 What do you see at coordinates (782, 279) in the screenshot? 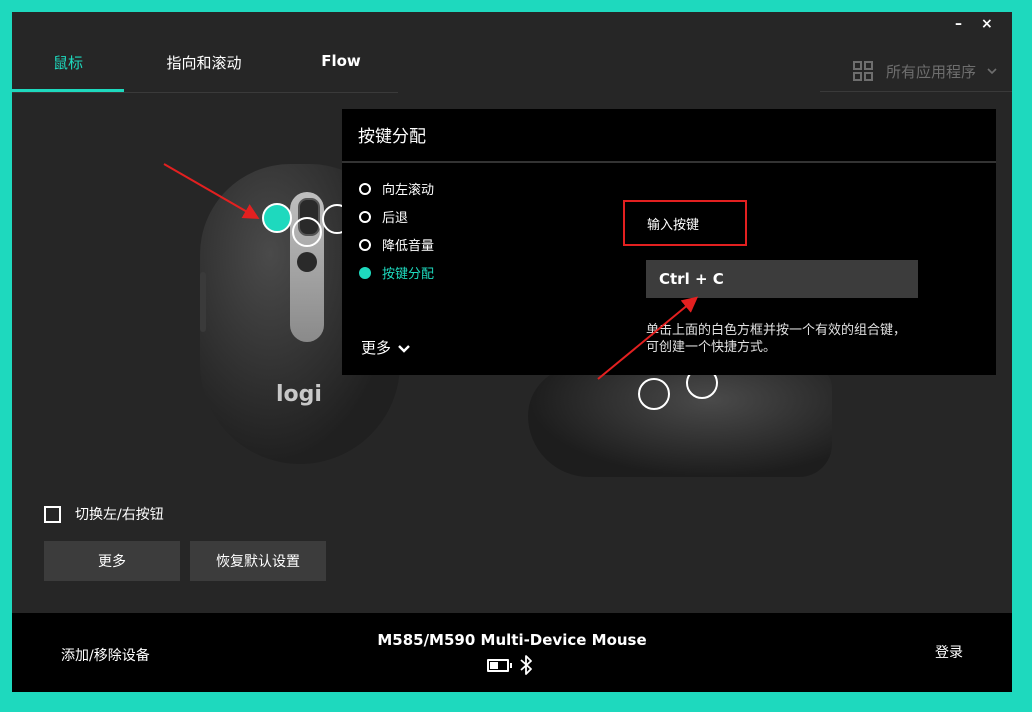
I see `keystroke-input: Ctrl + C` at bounding box center [782, 279].